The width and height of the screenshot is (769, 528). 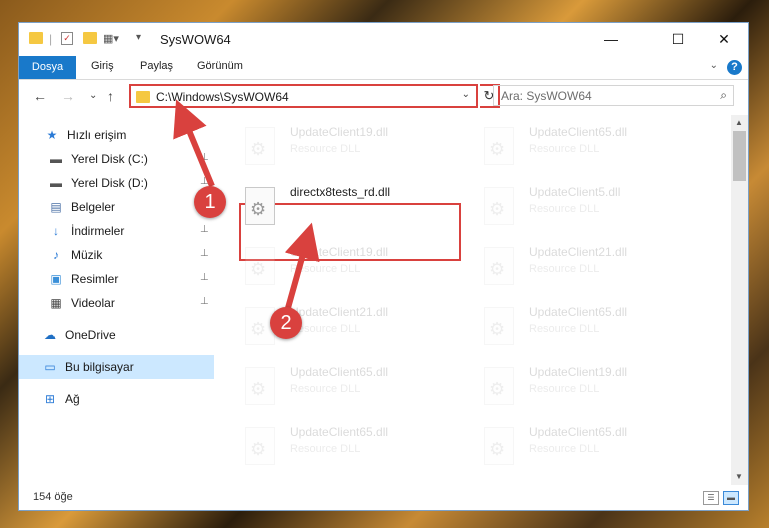 What do you see at coordinates (194, 143) in the screenshot?
I see `arrow-to-address` at bounding box center [194, 143].